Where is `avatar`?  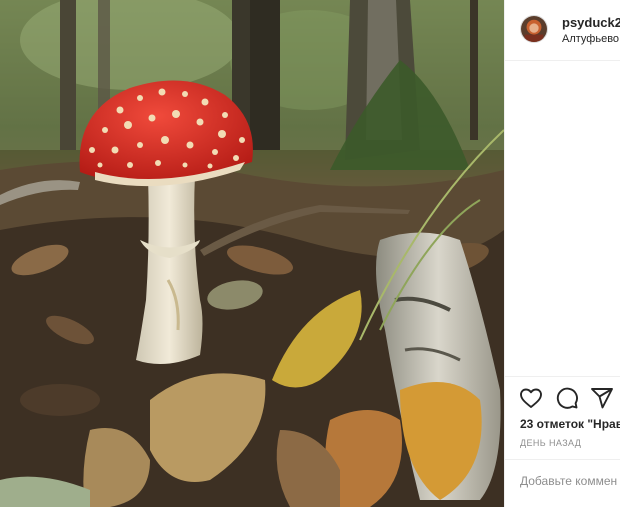
avatar is located at coordinates (534, 29).